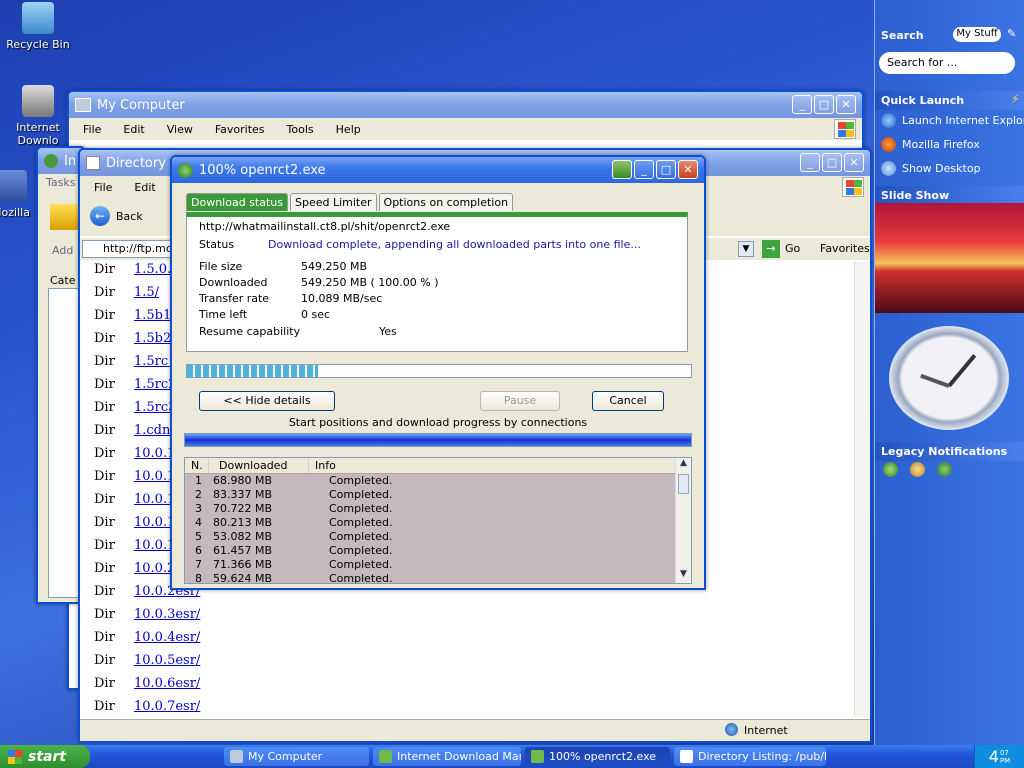  I want to click on menu-tools: Tools, so click(300, 129).